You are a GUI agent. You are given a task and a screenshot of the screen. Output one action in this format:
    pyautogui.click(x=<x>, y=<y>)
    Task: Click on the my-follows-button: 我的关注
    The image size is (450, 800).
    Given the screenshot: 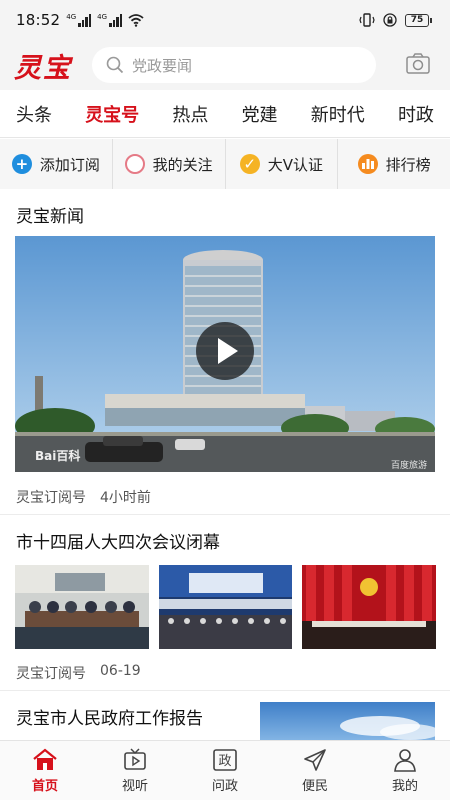 What is the action you would take?
    pyautogui.click(x=169, y=164)
    